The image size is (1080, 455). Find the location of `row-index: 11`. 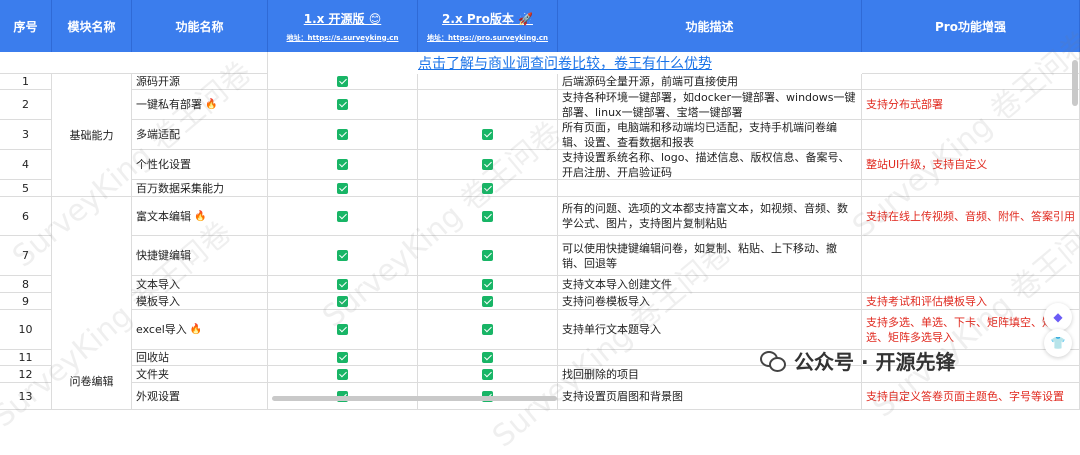

row-index: 11 is located at coordinates (26, 358).